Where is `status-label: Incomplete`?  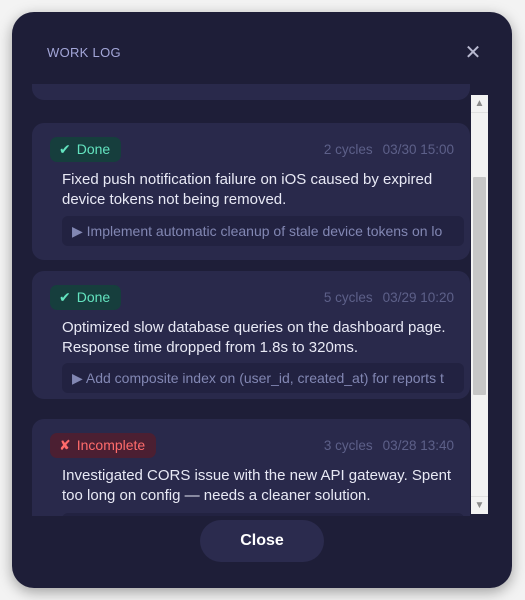
status-label: Incomplete is located at coordinates (111, 445).